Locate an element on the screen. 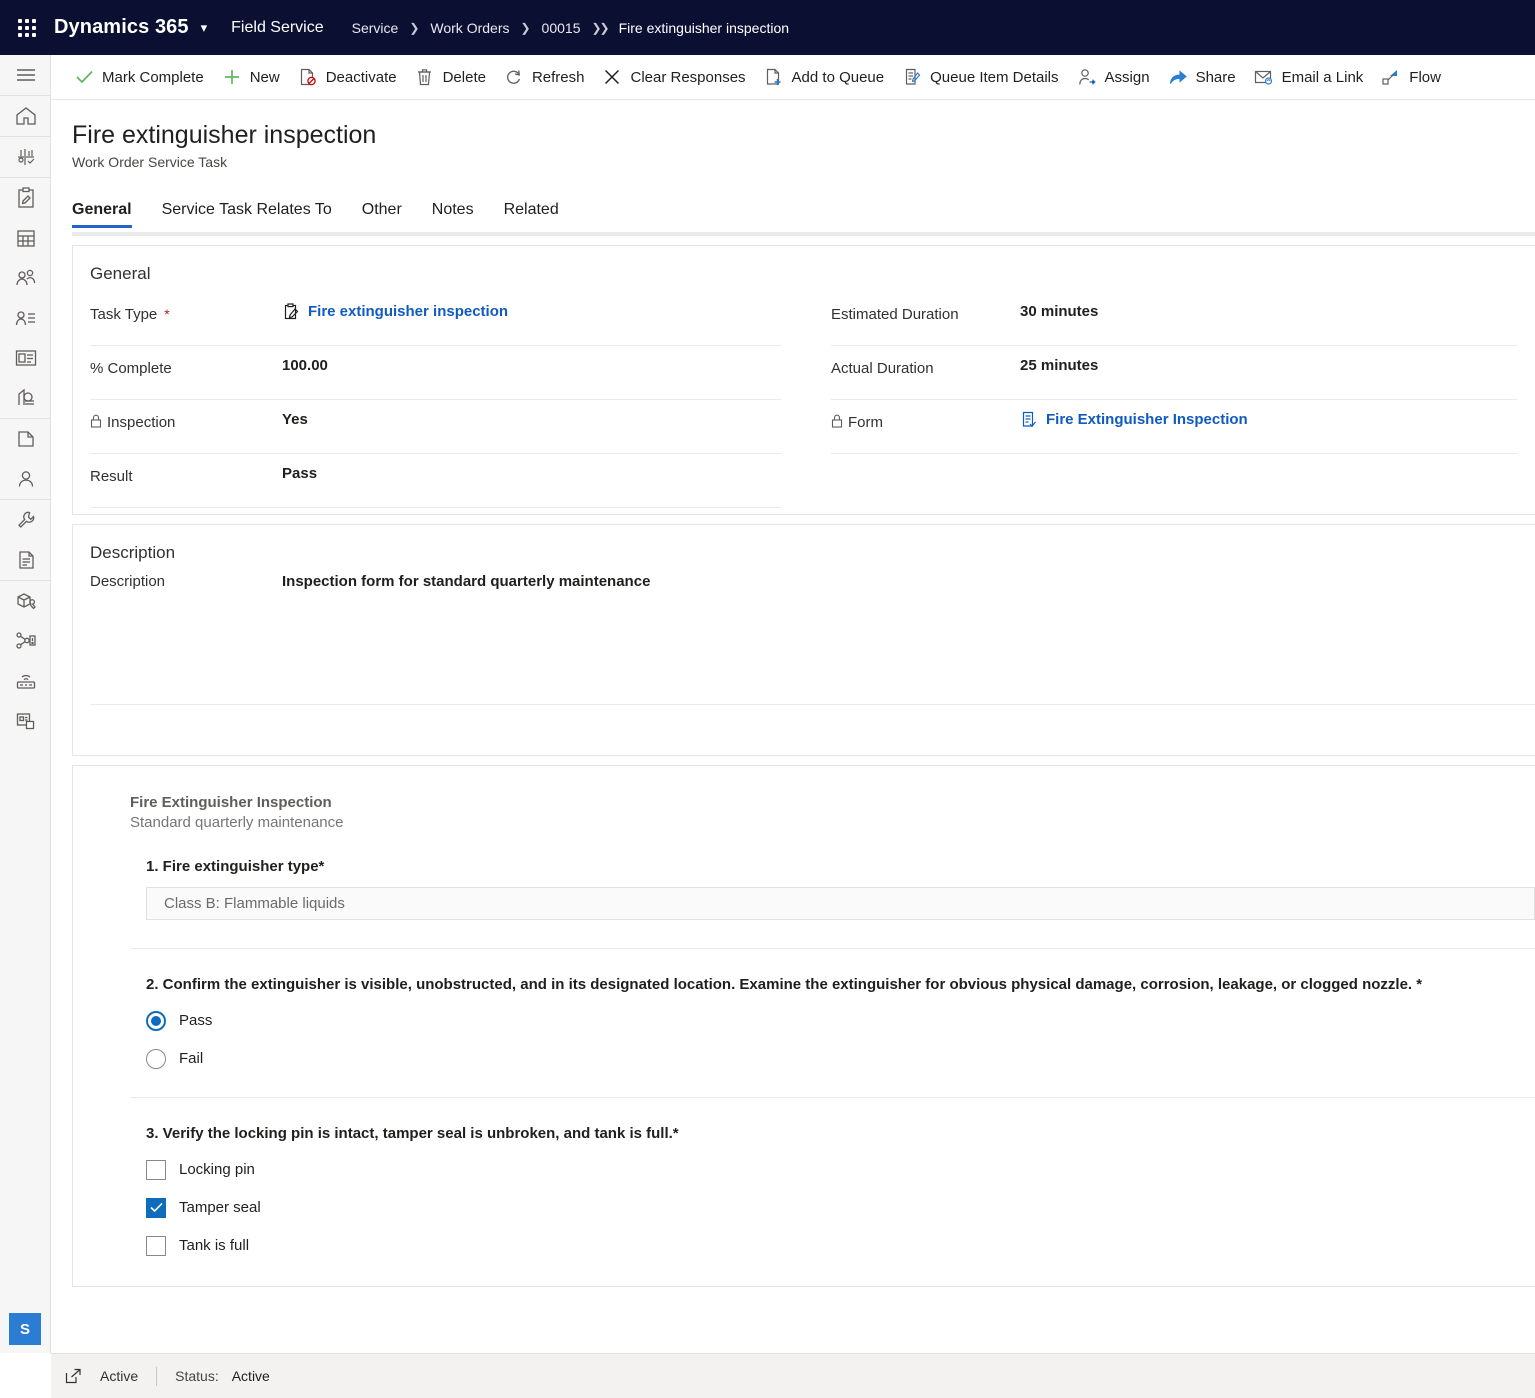  recent-icon is located at coordinates (25, 157).